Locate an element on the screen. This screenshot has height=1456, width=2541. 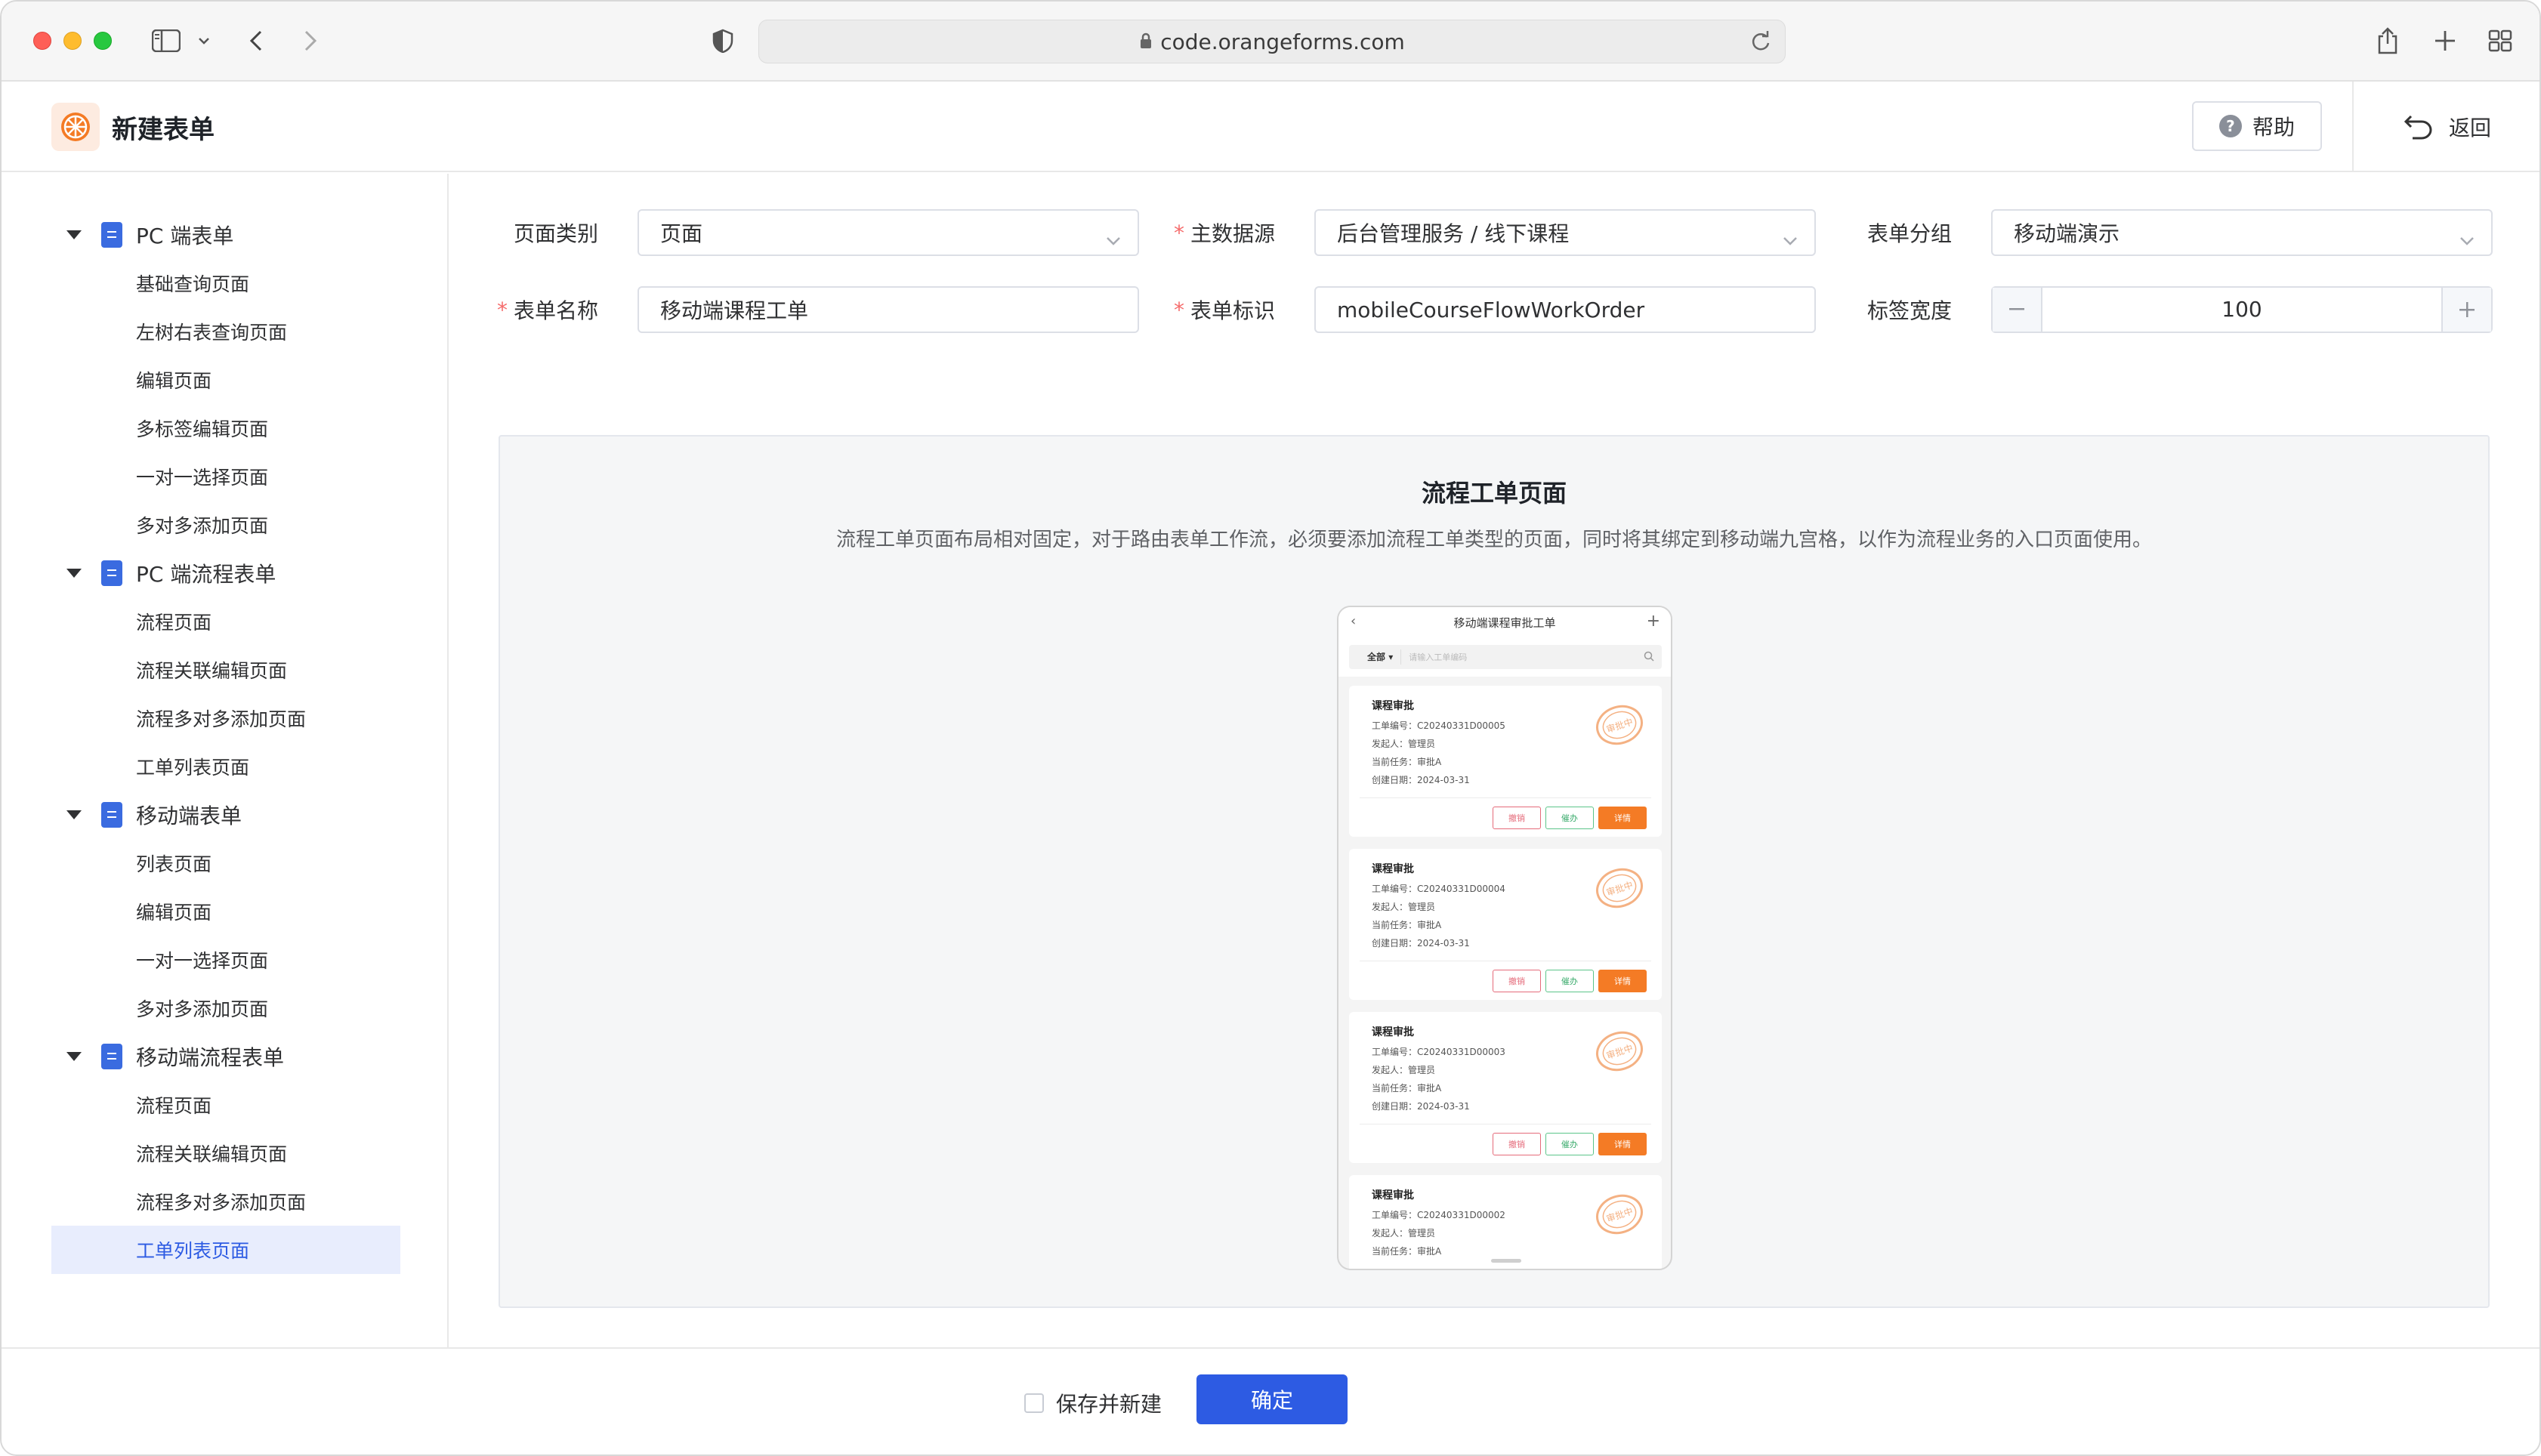
back-nav-icon is located at coordinates (256, 40).